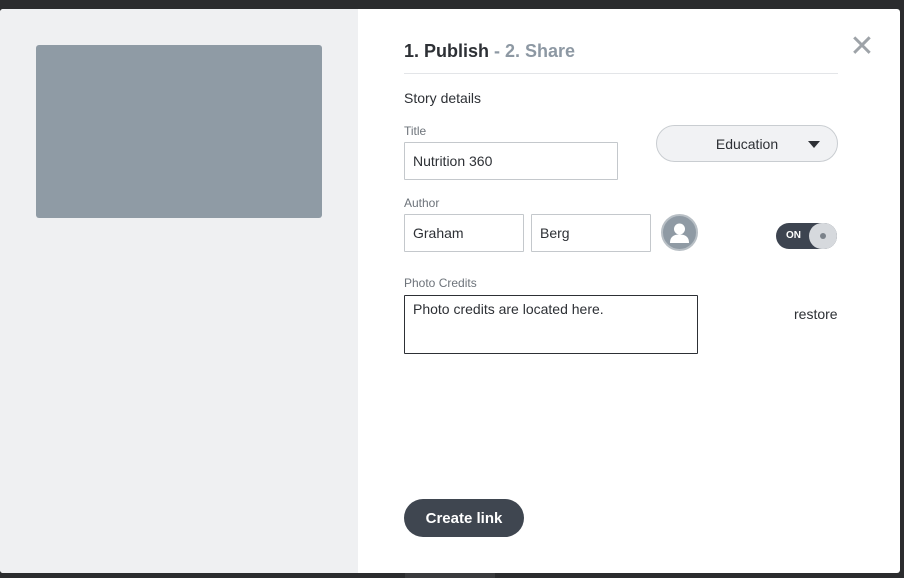 This screenshot has height=578, width=904. What do you see at coordinates (464, 518) in the screenshot?
I see `create-link-button: Create link` at bounding box center [464, 518].